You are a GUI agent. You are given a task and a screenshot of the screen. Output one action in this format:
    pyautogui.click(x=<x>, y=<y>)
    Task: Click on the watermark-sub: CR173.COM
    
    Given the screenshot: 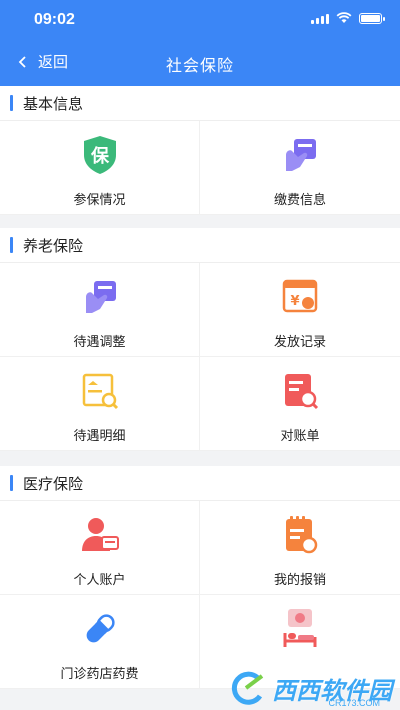 What is the action you would take?
    pyautogui.click(x=354, y=703)
    